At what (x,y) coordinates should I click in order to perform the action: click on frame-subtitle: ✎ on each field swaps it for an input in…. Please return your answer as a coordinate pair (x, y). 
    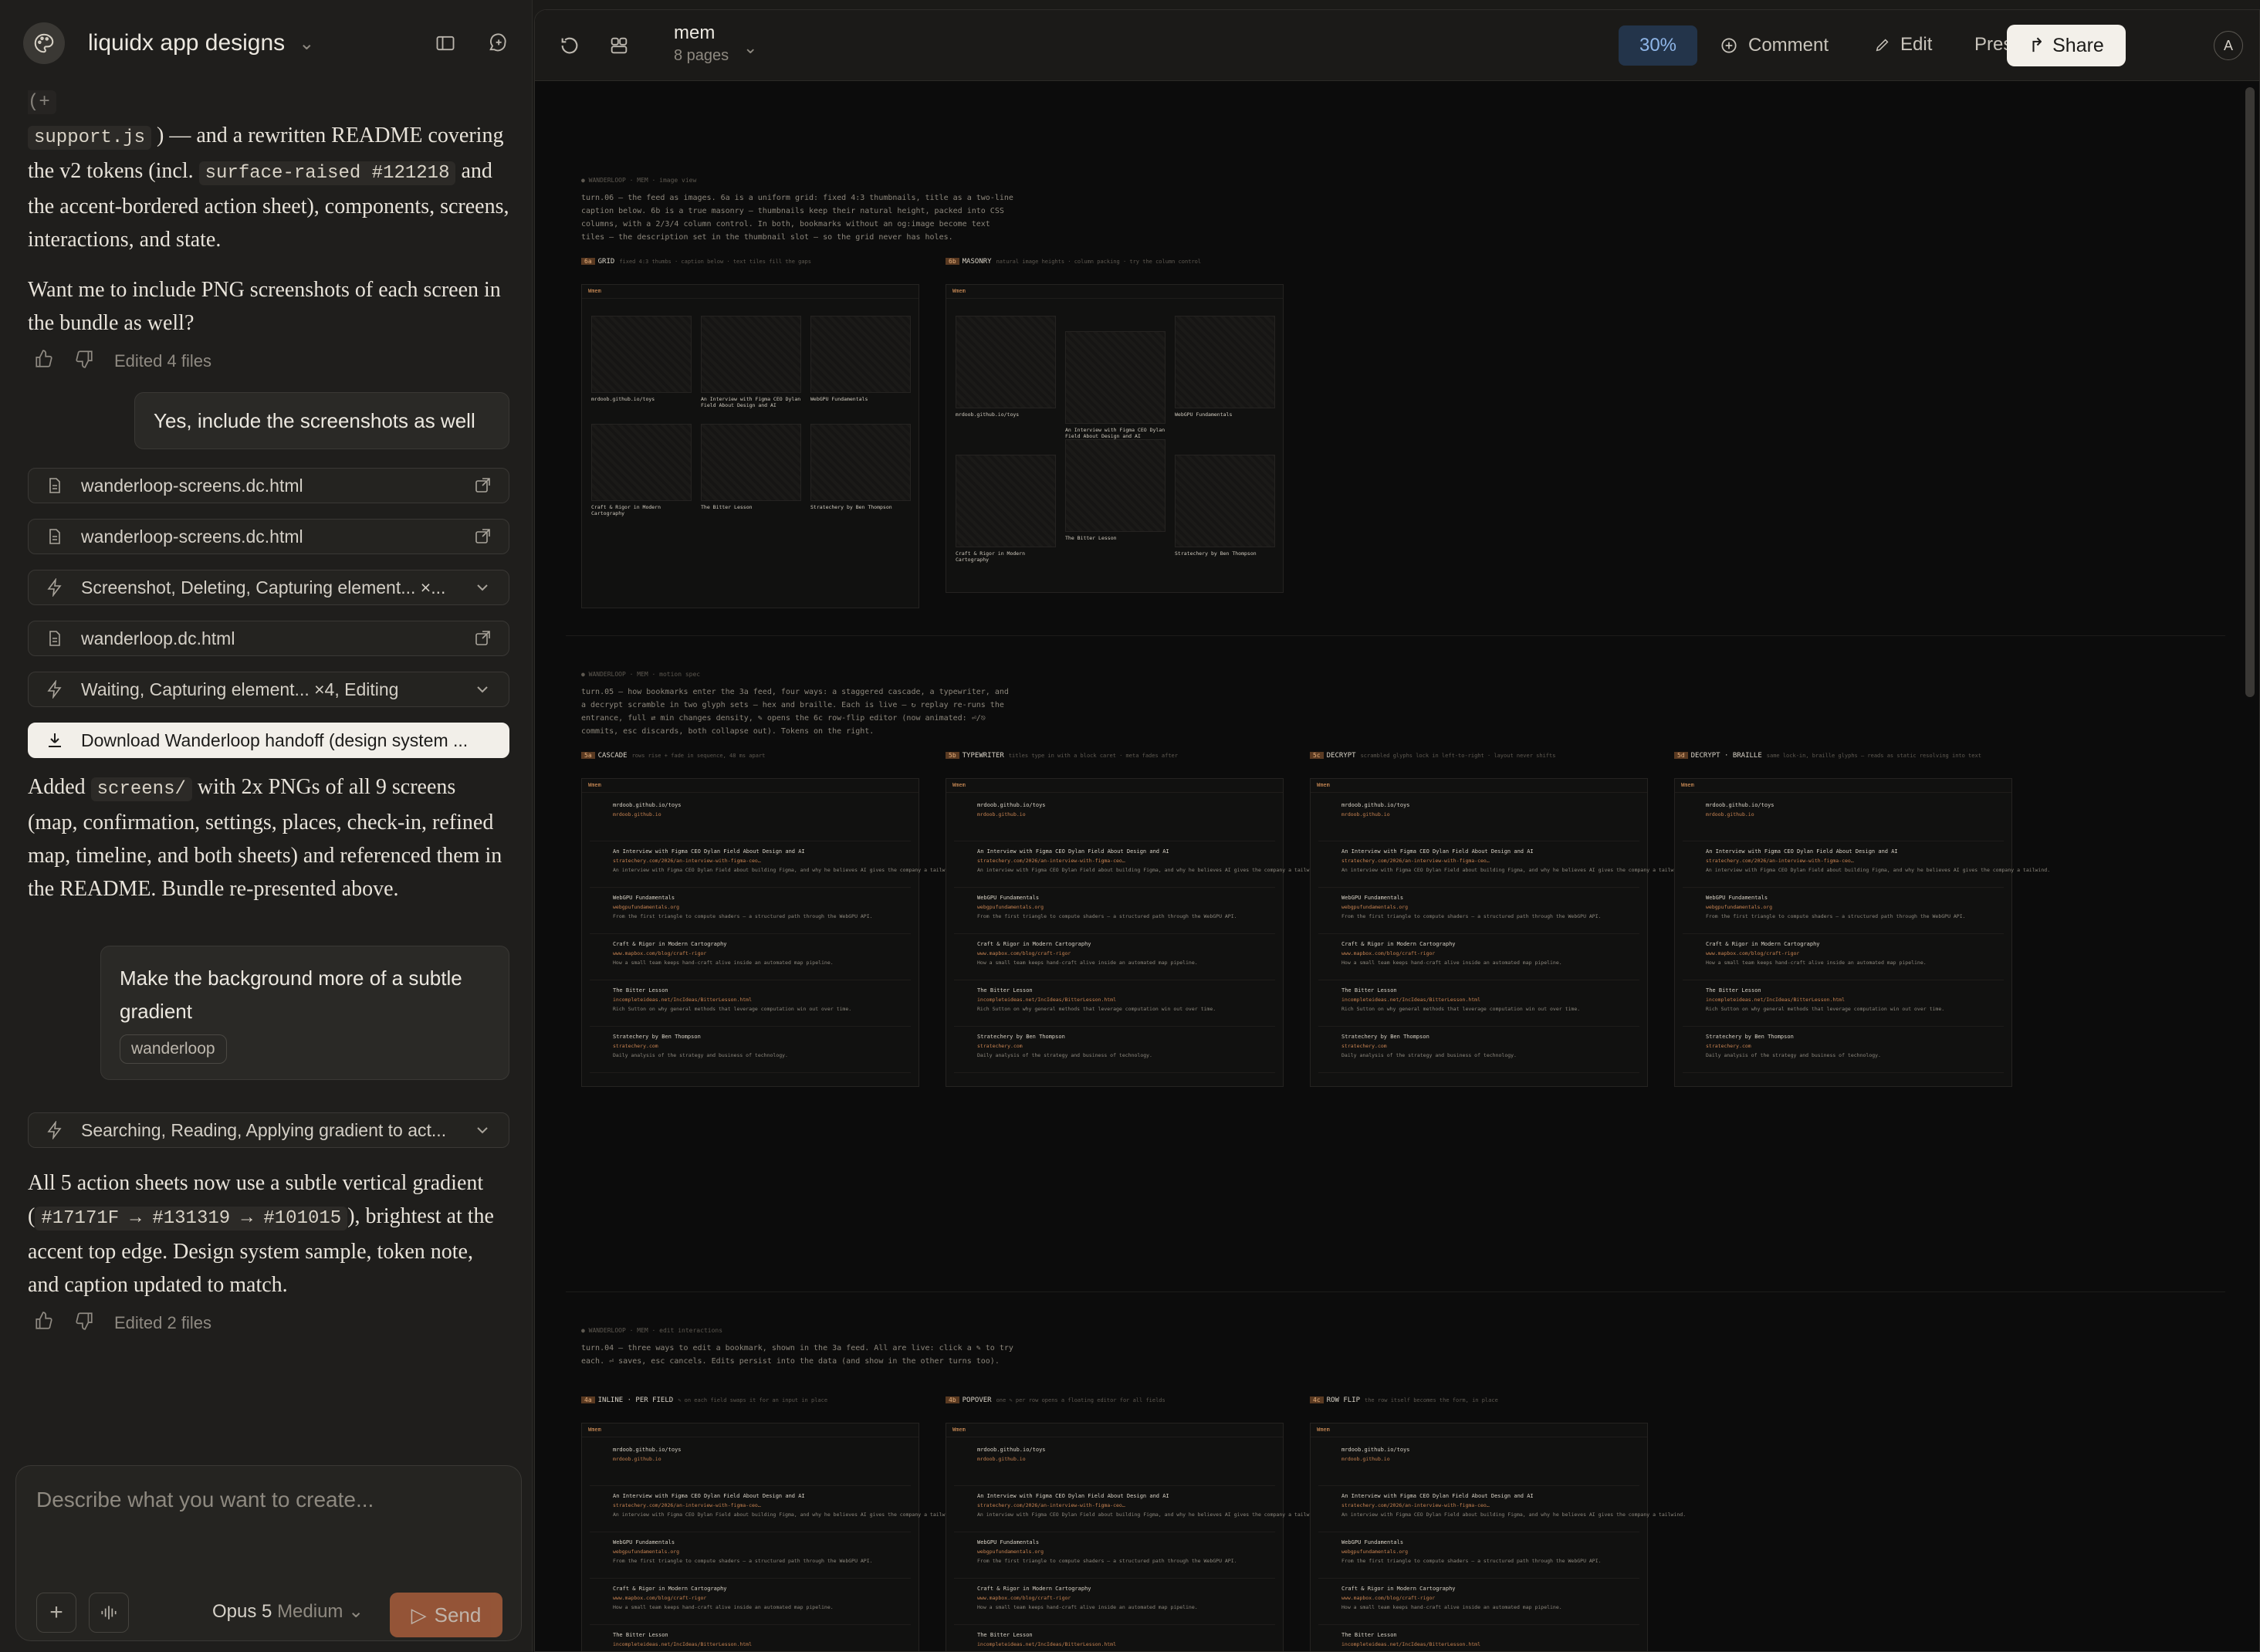
    Looking at the image, I should click on (753, 1400).